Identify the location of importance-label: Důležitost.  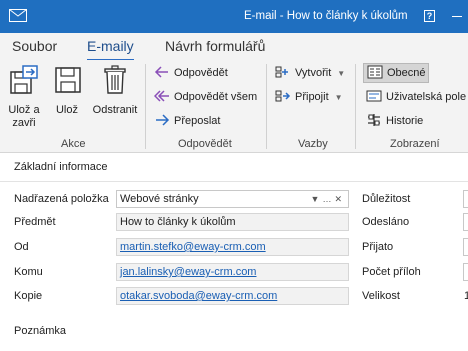
(386, 199).